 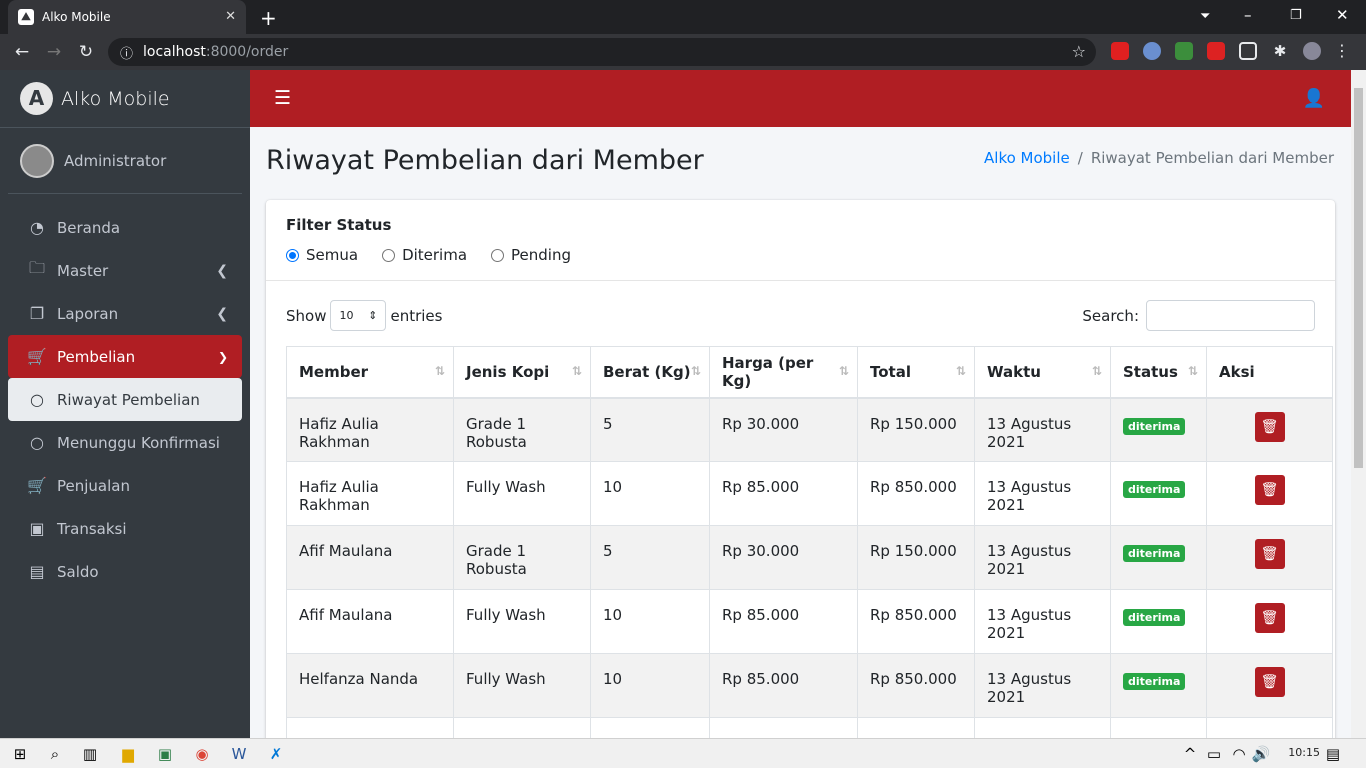 What do you see at coordinates (522, 372) in the screenshot?
I see `column-header-jenis-kopi: Jenis Kopi ⇅` at bounding box center [522, 372].